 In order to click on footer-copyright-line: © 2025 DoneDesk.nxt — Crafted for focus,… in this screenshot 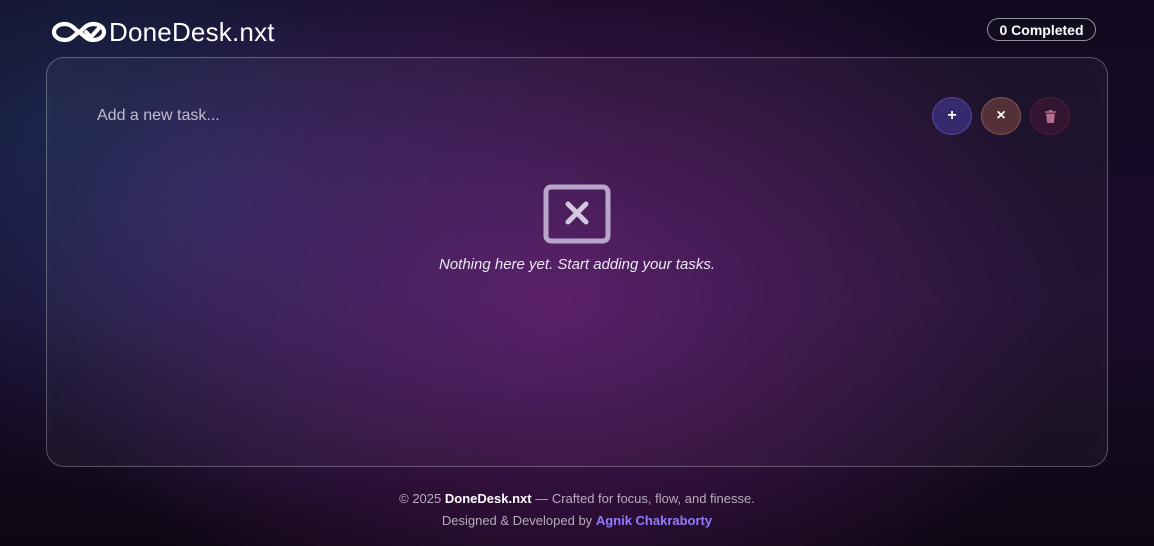, I will do `click(577, 499)`.